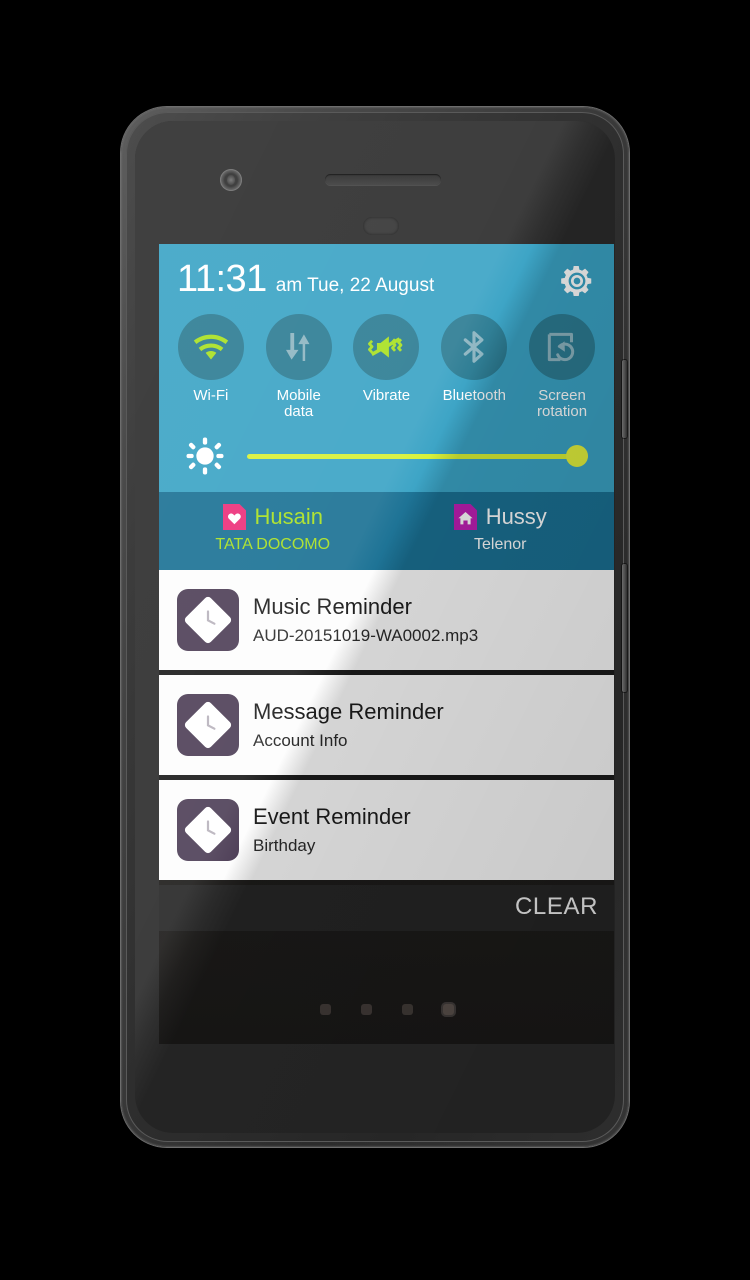 This screenshot has width=750, height=1280. I want to click on home-page-indicator, so click(386, 1009).